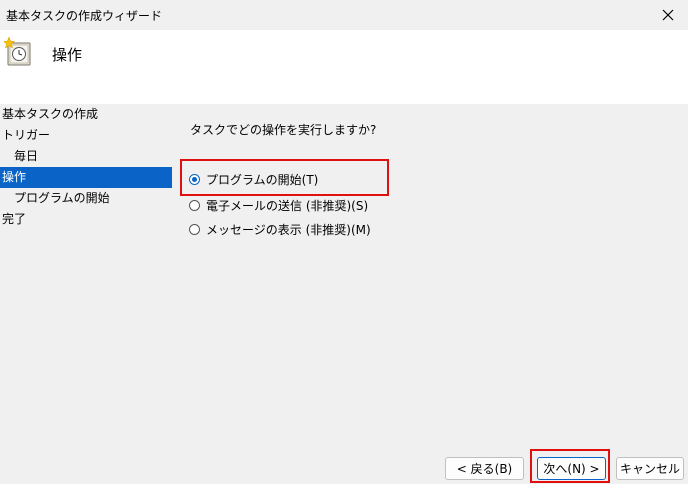 This screenshot has width=688, height=484. Describe the element at coordinates (14, 219) in the screenshot. I see `nav-step-finish: 完了` at that location.